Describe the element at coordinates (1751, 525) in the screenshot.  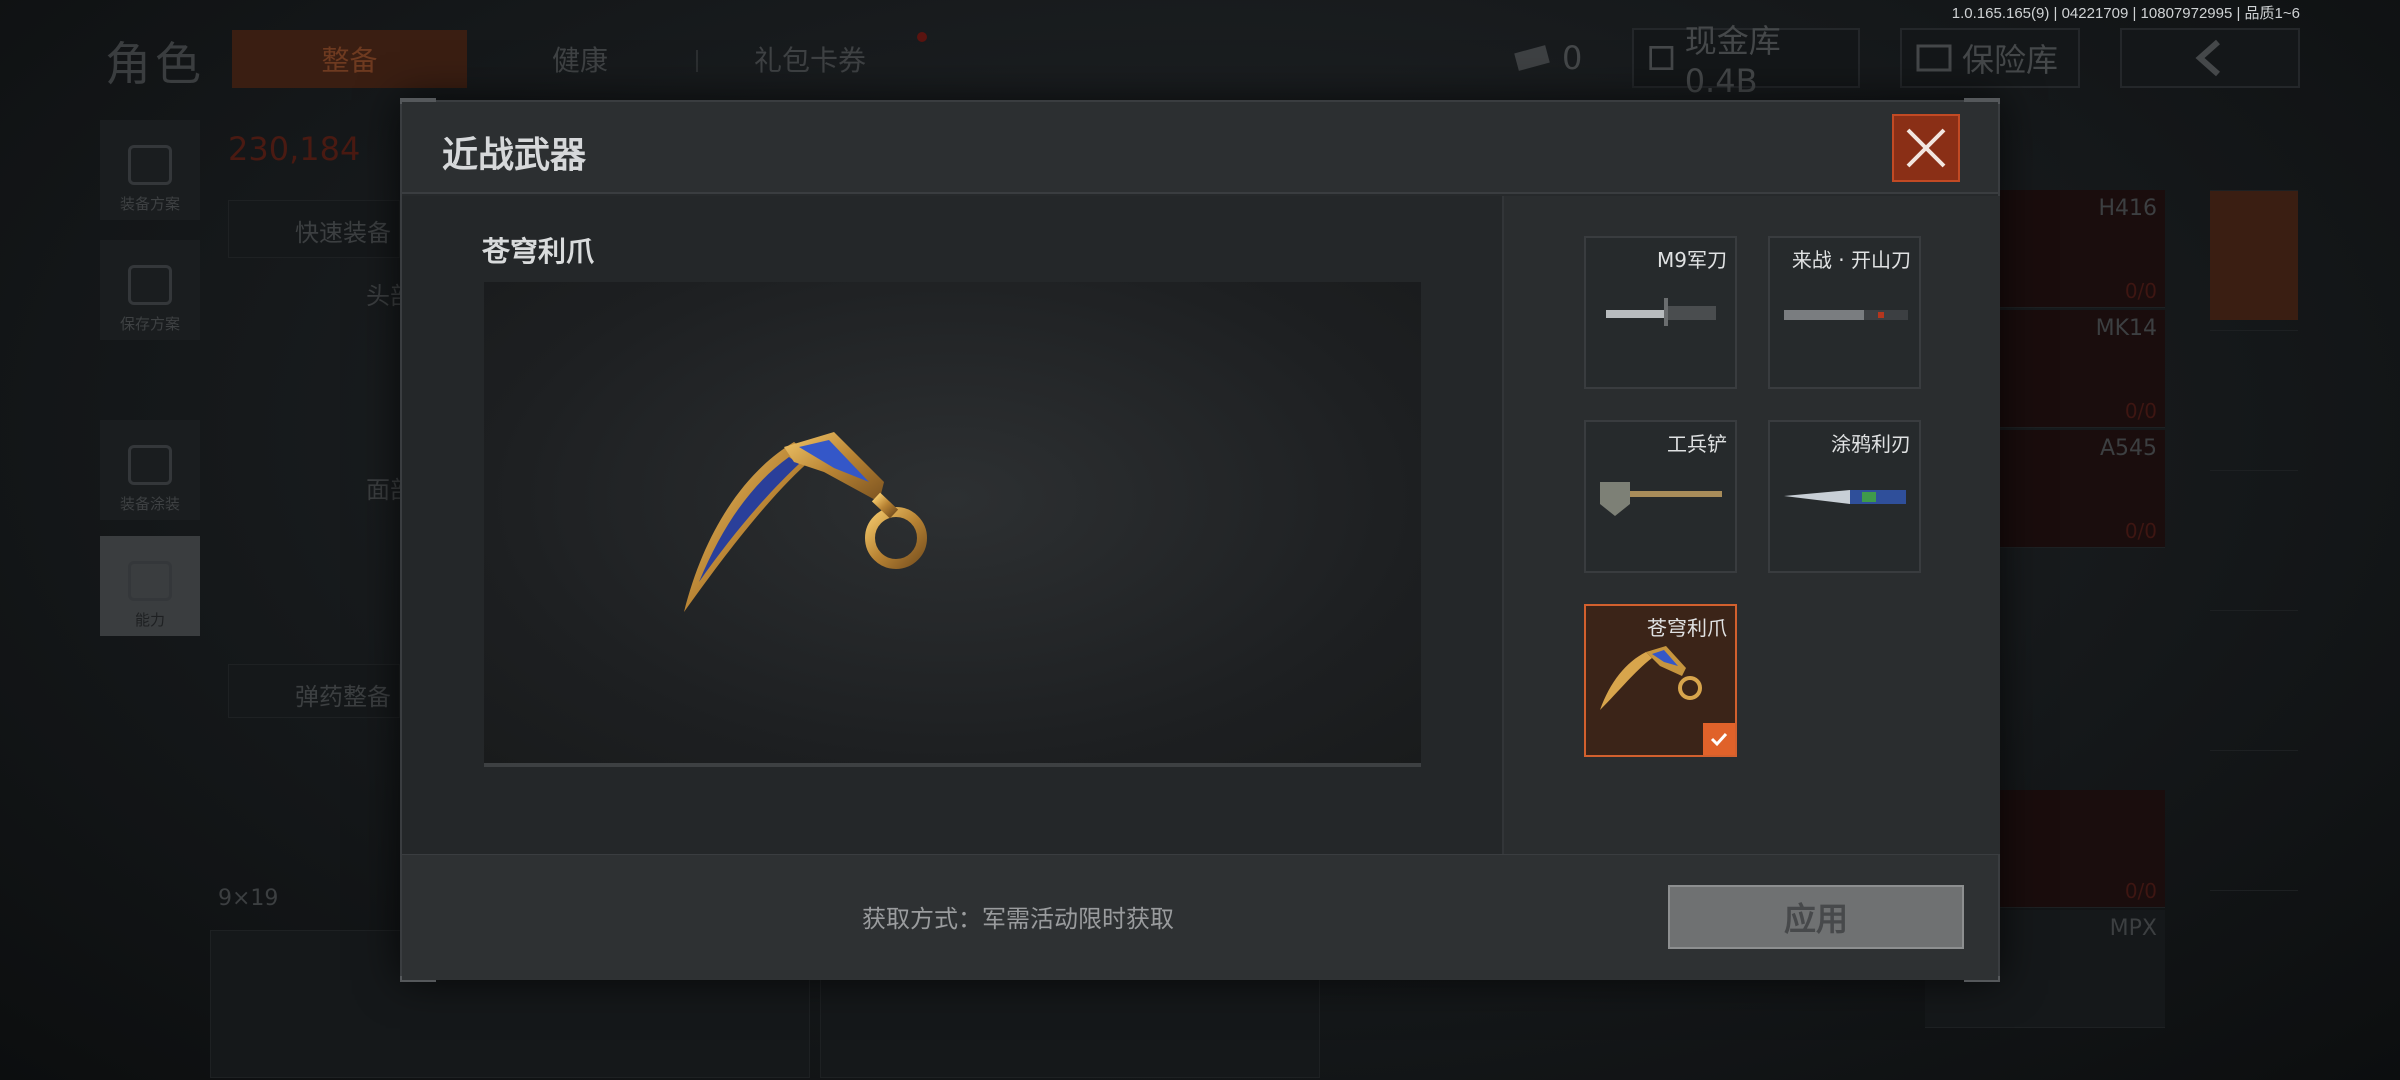
I see `weapon-list-panel` at that location.